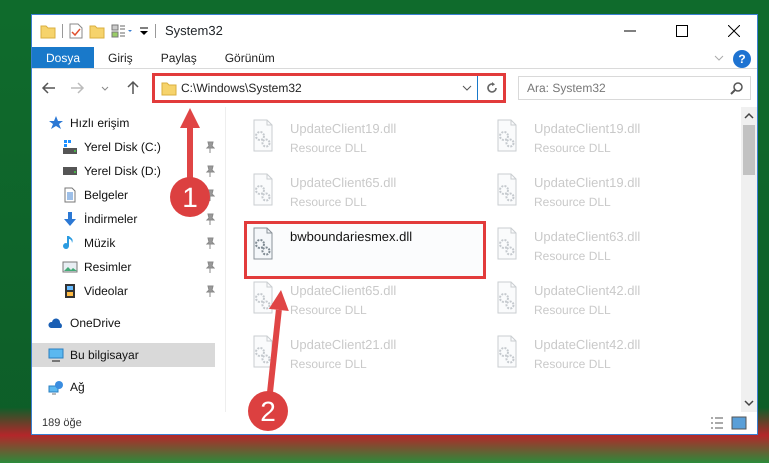  Describe the element at coordinates (634, 88) in the screenshot. I see `search-box: Ara: System32` at that location.